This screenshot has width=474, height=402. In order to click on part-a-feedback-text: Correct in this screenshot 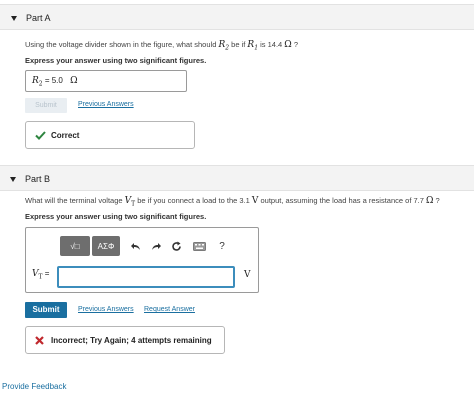, I will do `click(65, 135)`.